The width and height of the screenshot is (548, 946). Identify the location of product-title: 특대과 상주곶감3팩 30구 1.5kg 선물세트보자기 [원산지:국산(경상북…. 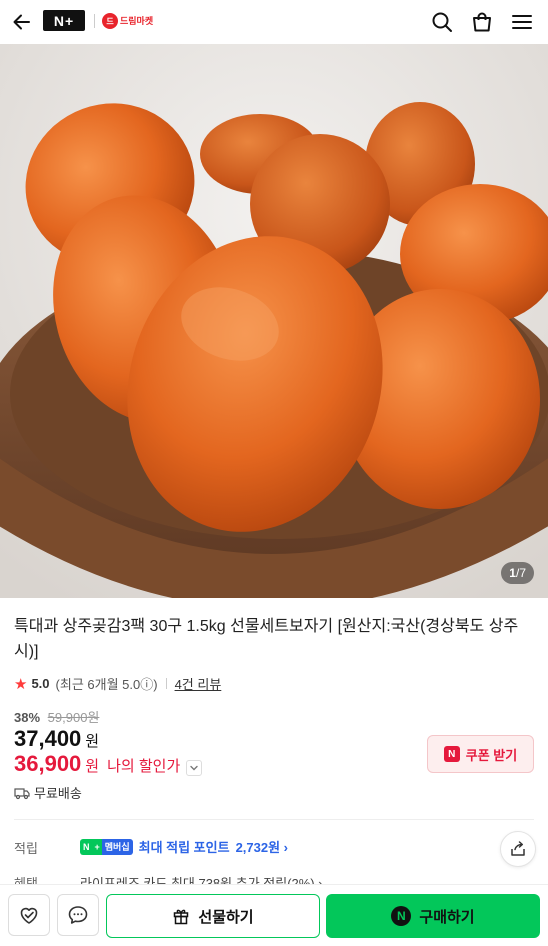
(266, 639).